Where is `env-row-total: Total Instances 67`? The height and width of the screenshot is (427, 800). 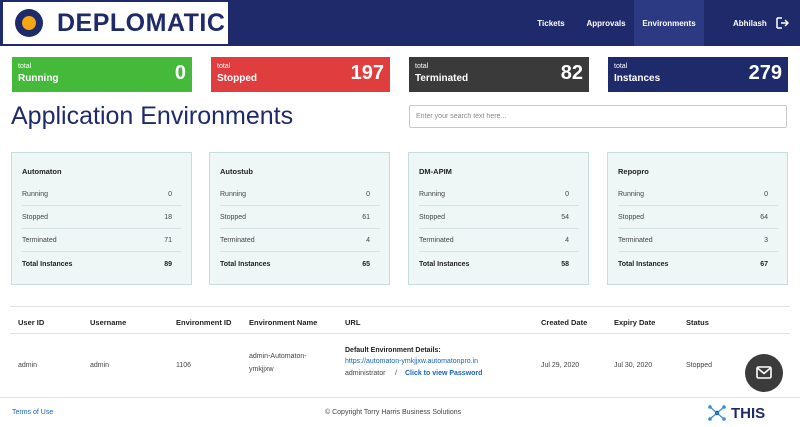
env-row-total: Total Instances 67 is located at coordinates (698, 264).